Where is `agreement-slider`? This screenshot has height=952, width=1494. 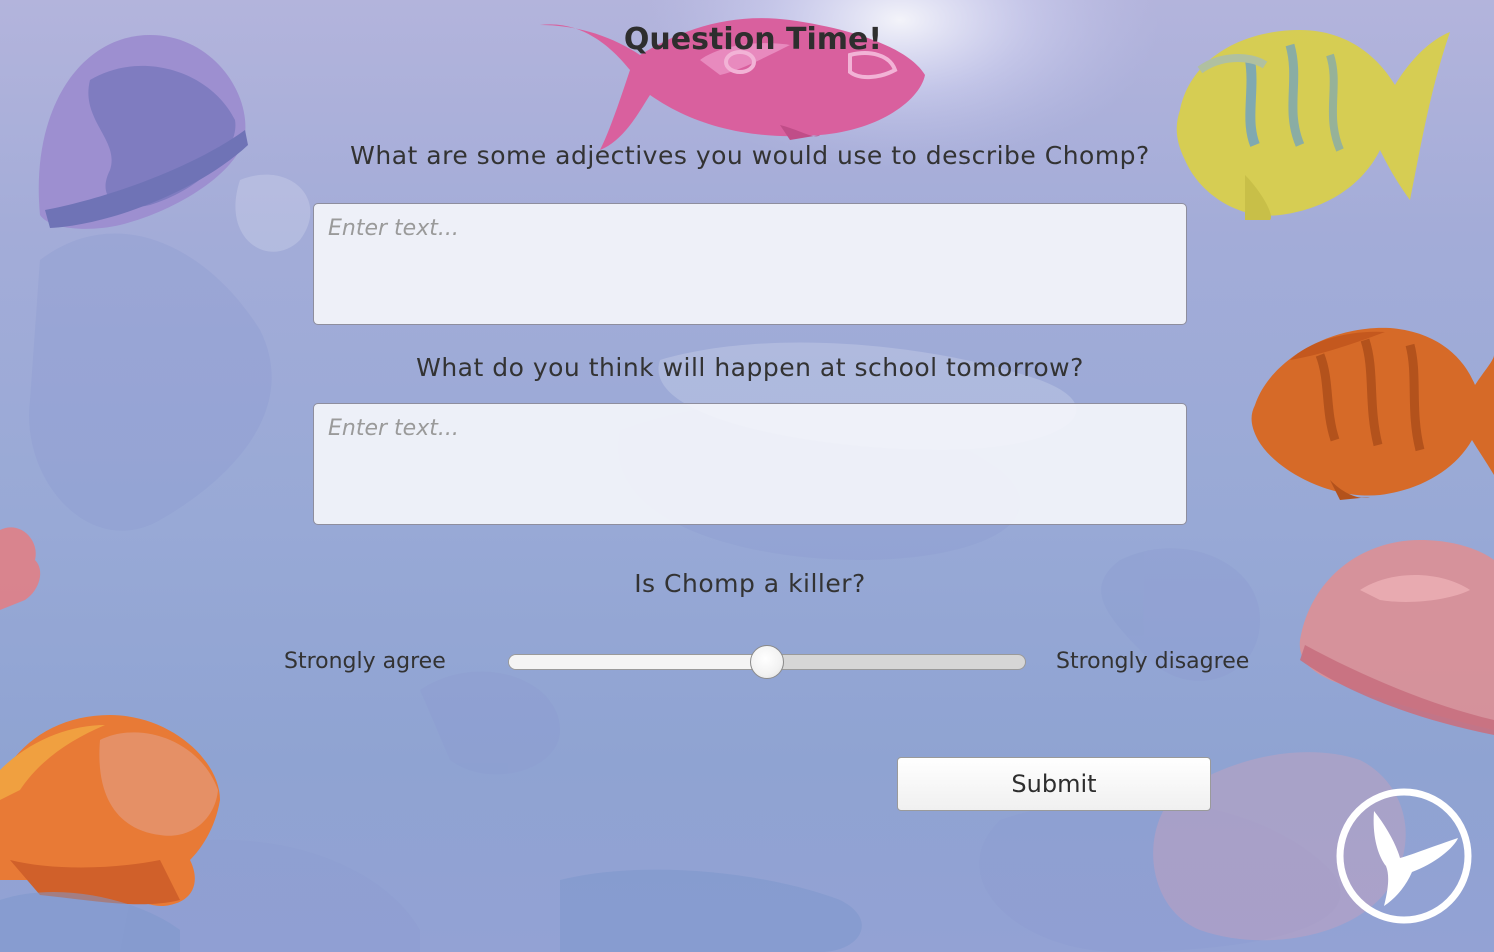 agreement-slider is located at coordinates (767, 662).